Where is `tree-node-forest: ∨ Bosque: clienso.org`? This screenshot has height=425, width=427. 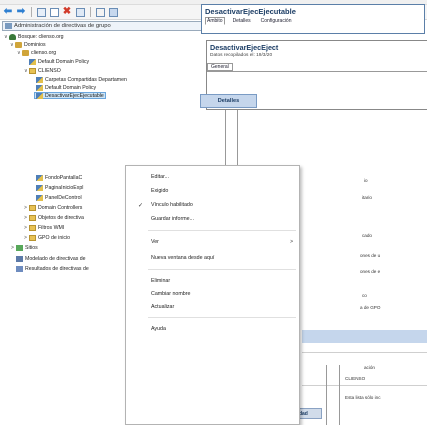
tree-node-forest: ∨ Bosque: clienso.org is located at coordinates (34, 36).